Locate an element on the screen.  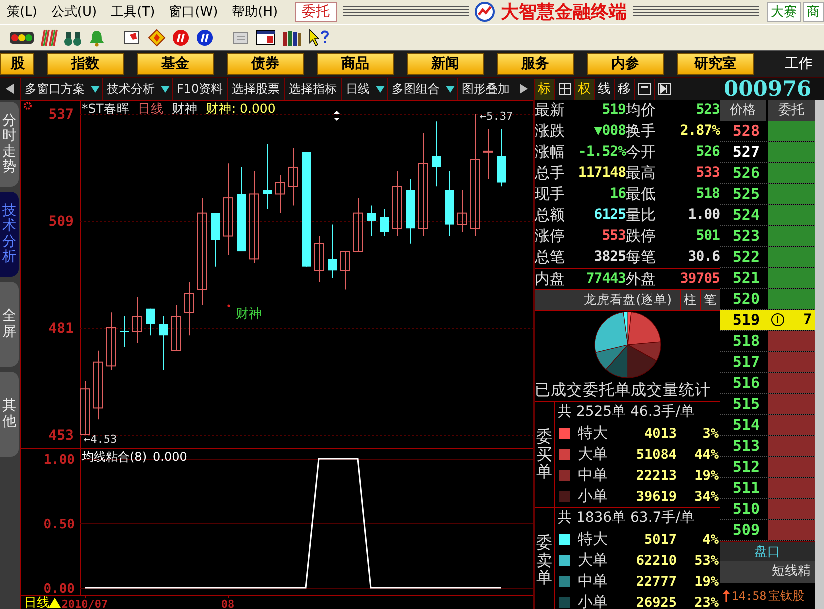
nav-button: 内参 is located at coordinates (625, 64).